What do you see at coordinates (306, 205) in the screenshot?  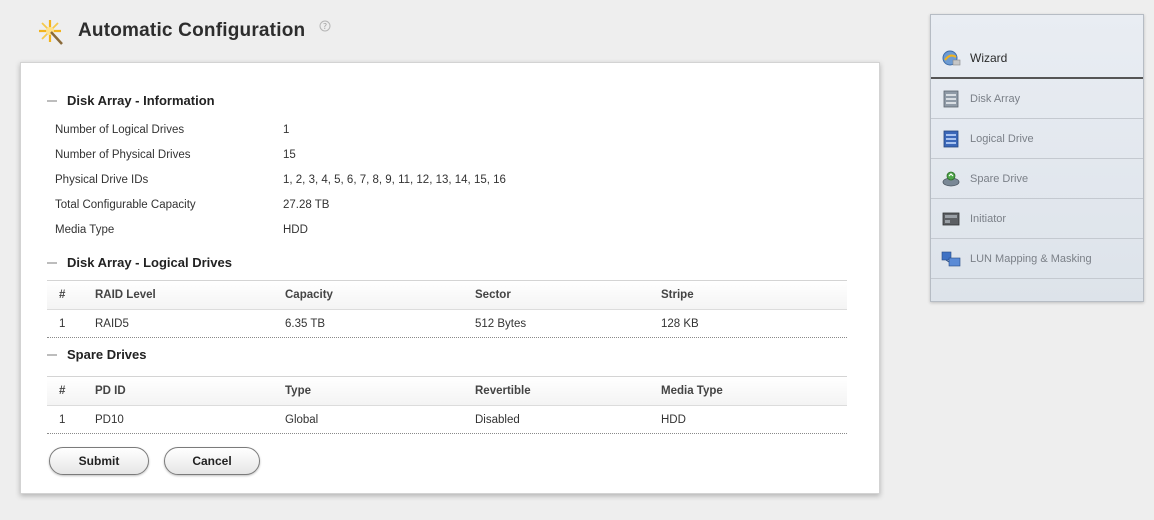 I see `info-value: 27.28 TB` at bounding box center [306, 205].